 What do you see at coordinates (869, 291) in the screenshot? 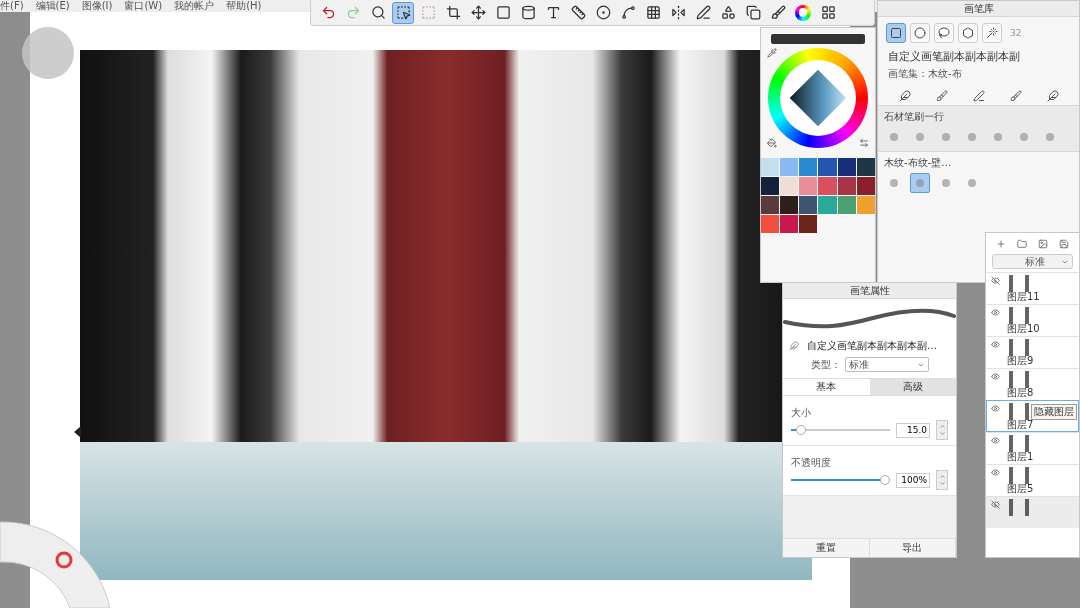
I see `panel-title: 画笔属性` at bounding box center [869, 291].